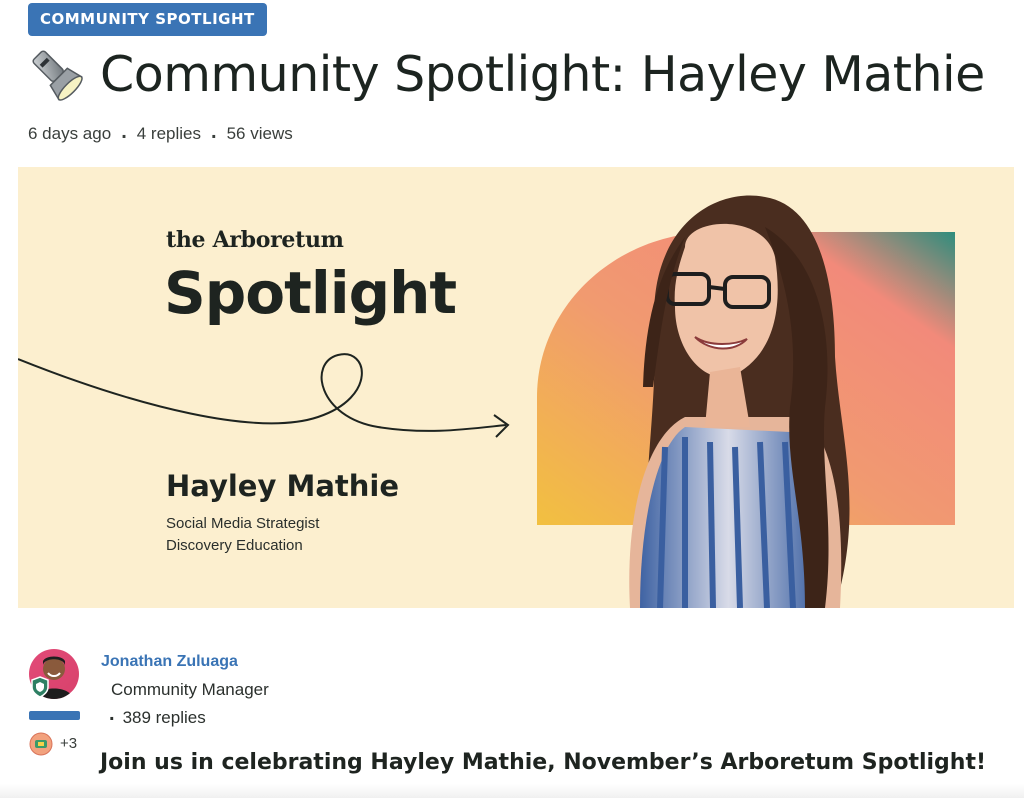 The height and width of the screenshot is (798, 1024). What do you see at coordinates (169, 133) in the screenshot?
I see `reply-count: 4 replies` at bounding box center [169, 133].